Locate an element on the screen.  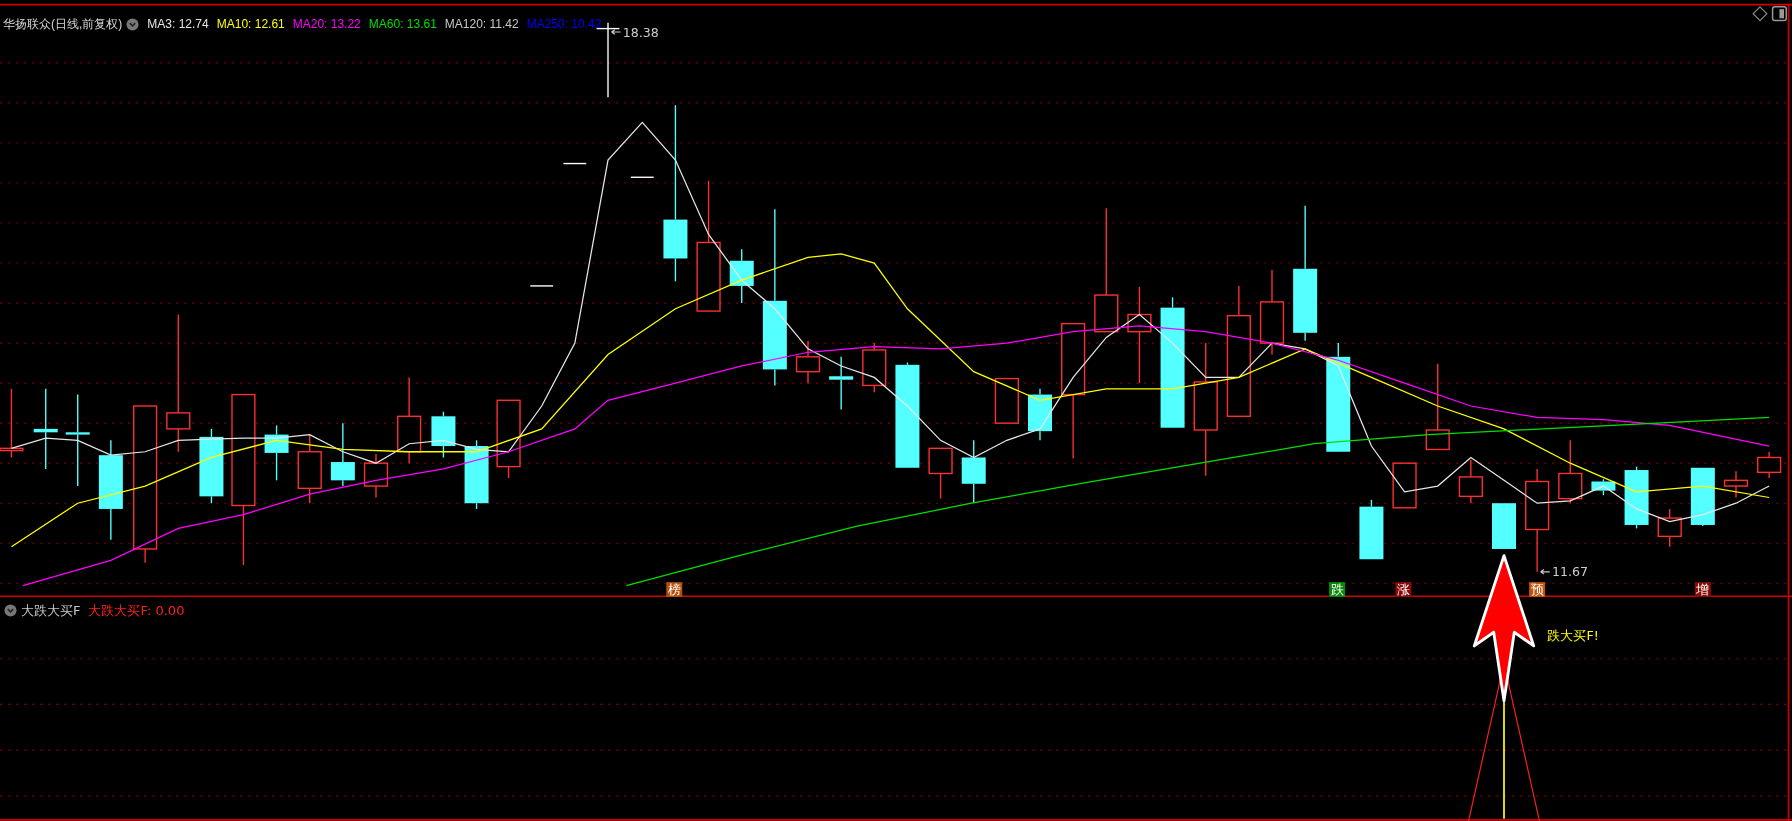
signal-tag: 榜 is located at coordinates (674, 589).